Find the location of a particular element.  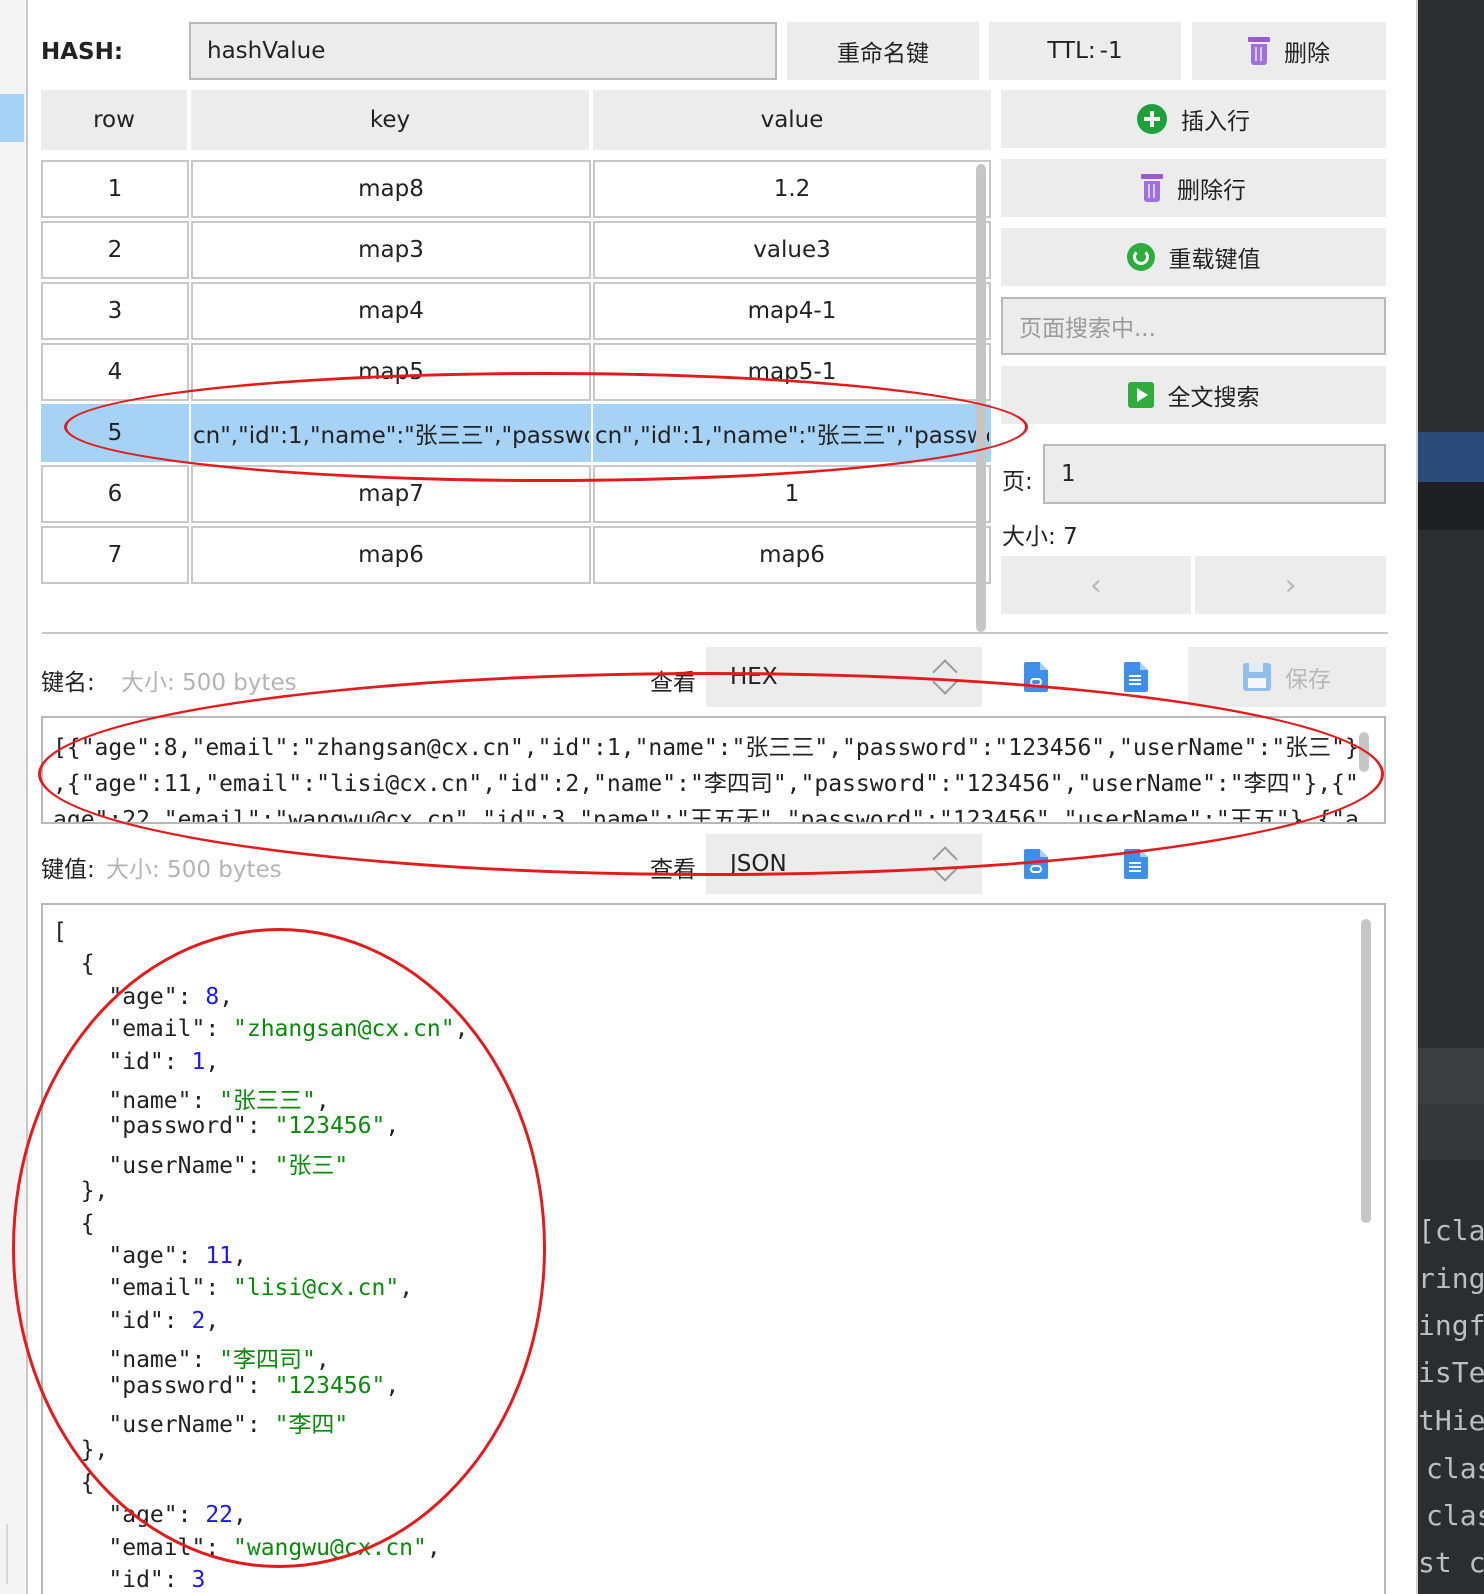

save-button: 保存 is located at coordinates (1287, 677).